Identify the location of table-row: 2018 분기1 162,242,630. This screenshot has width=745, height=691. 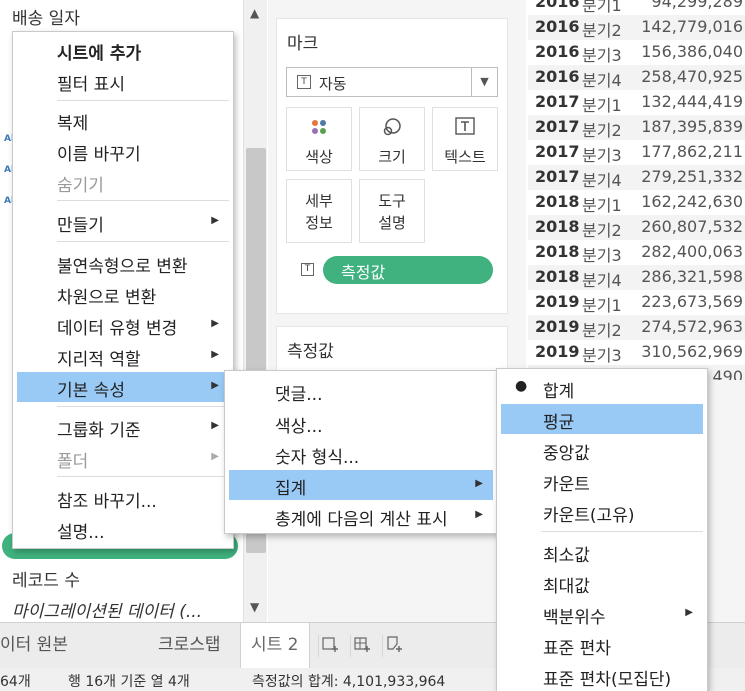
(636, 202).